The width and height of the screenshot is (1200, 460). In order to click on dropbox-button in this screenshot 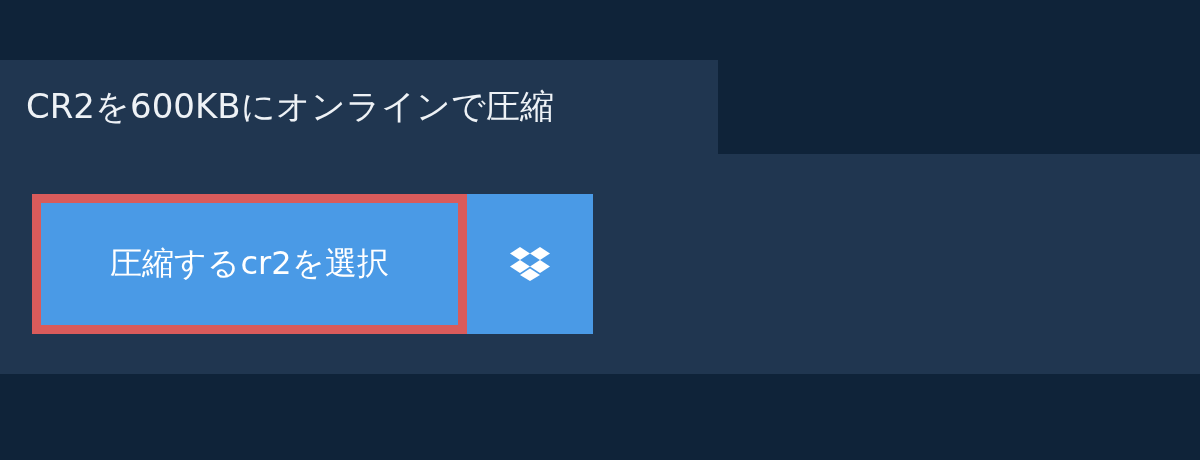, I will do `click(530, 264)`.